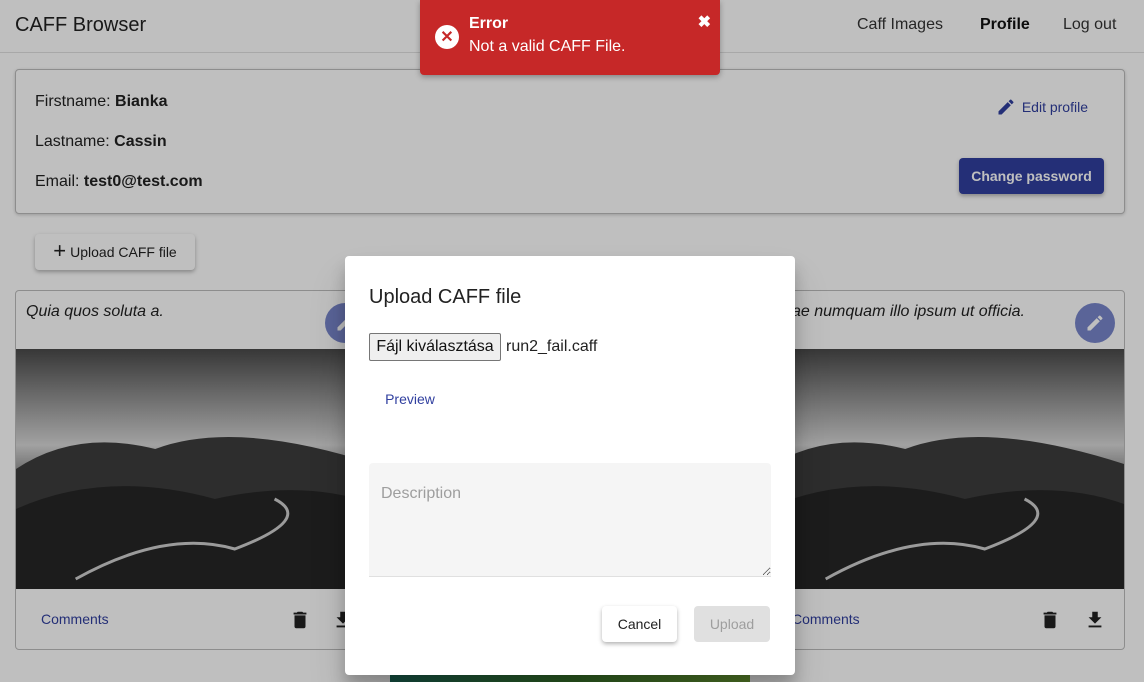 Image resolution: width=1144 pixels, height=682 pixels. I want to click on toast-message: Not a valid CAFF File., so click(547, 46).